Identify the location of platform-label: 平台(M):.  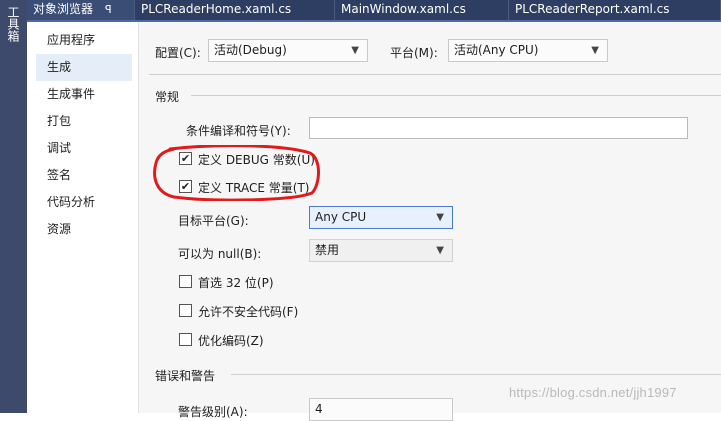
(414, 53).